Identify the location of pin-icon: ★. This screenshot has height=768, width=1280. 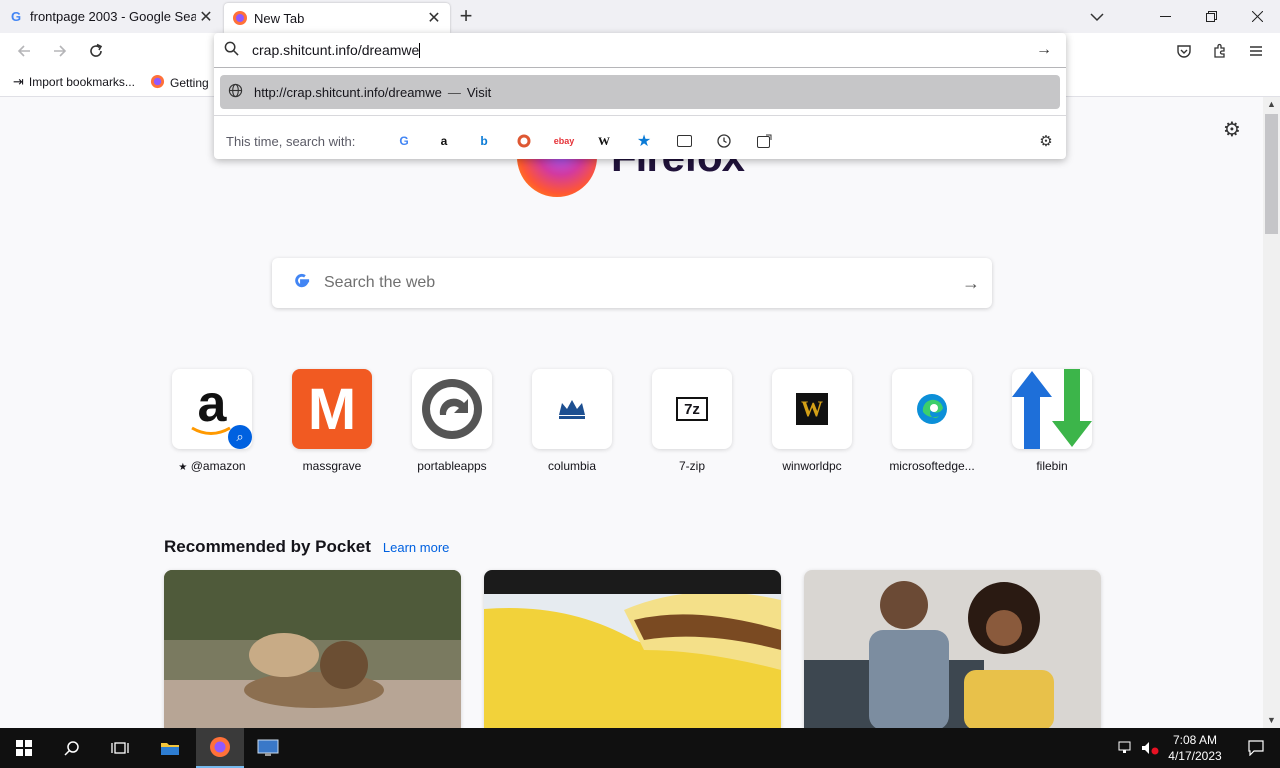
(183, 467).